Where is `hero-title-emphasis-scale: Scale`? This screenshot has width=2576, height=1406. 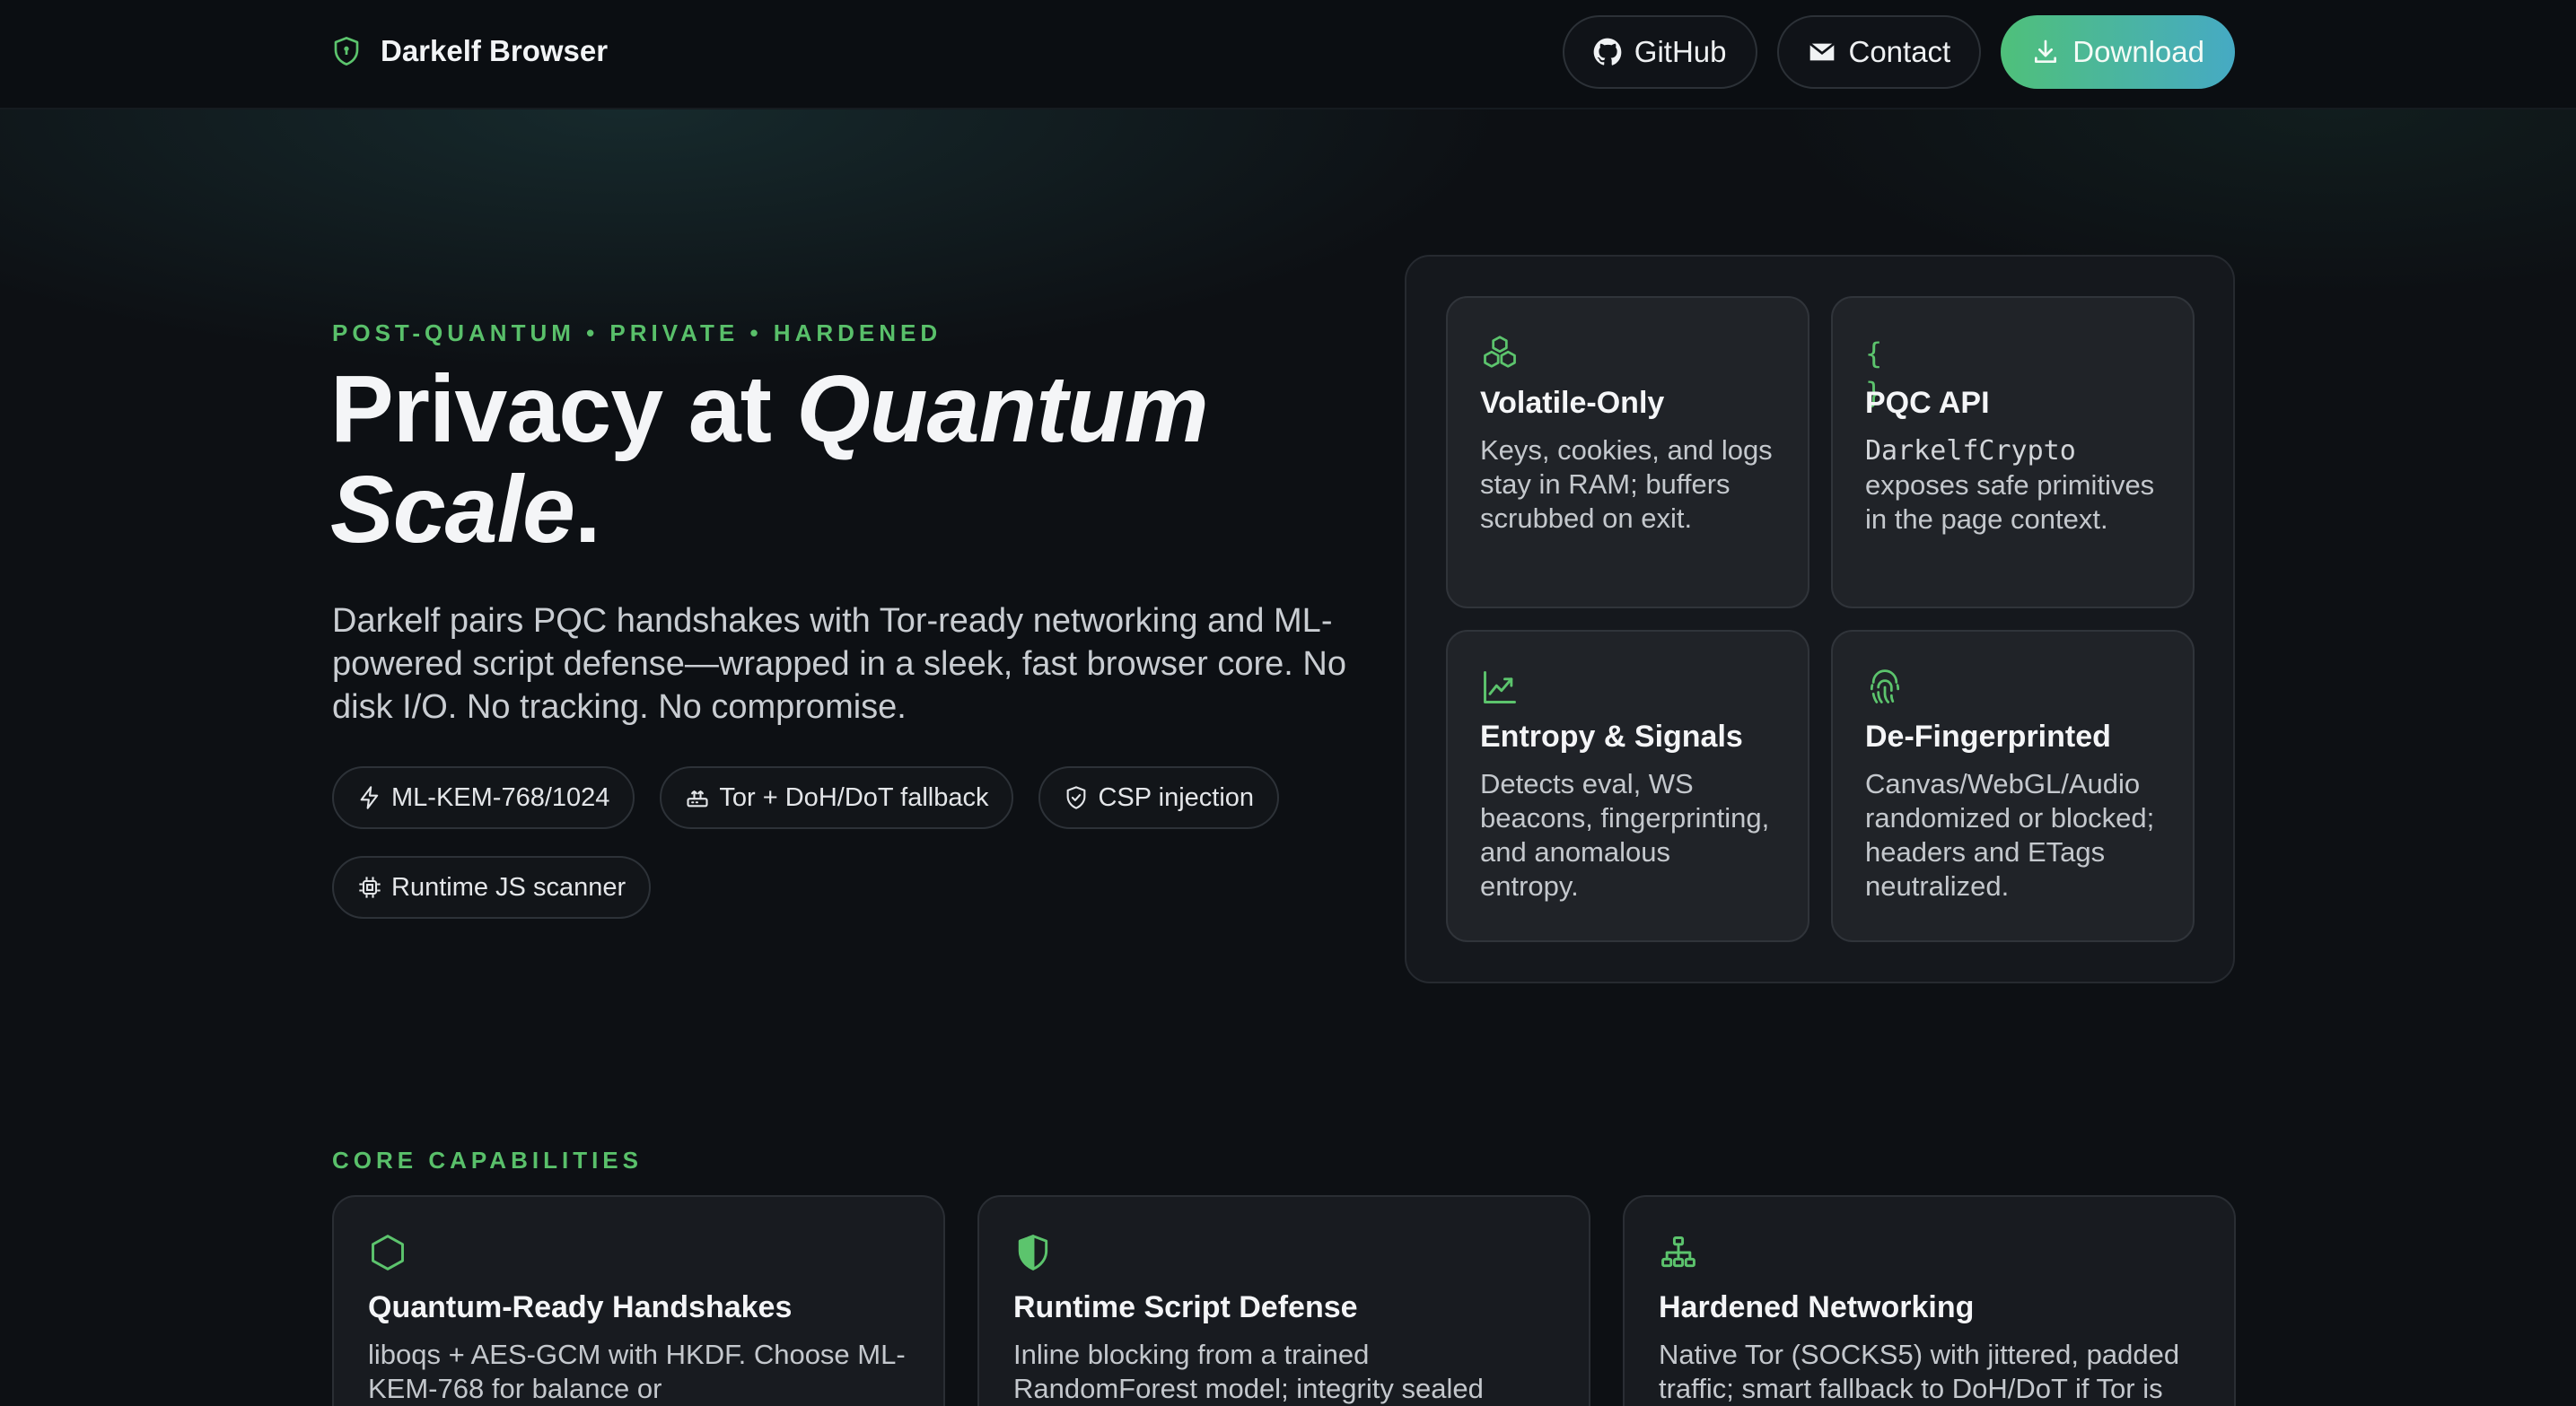 hero-title-emphasis-scale: Scale is located at coordinates (452, 510).